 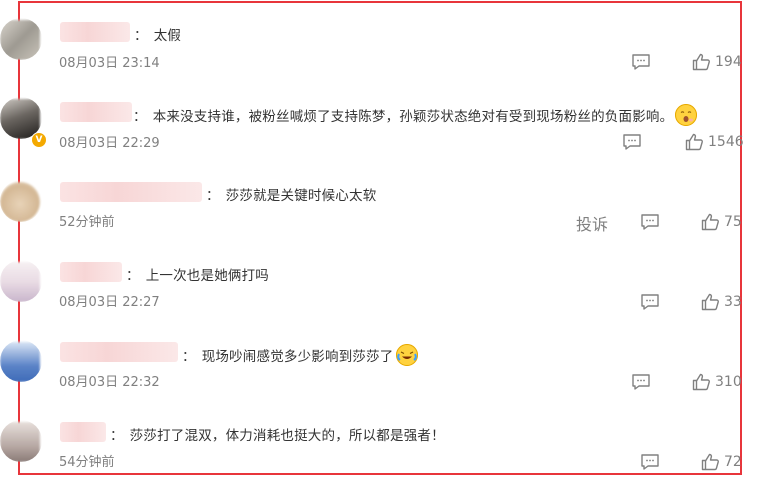 I want to click on comment-text: 现场吵闹感觉多少影响到莎莎了, so click(x=297, y=357).